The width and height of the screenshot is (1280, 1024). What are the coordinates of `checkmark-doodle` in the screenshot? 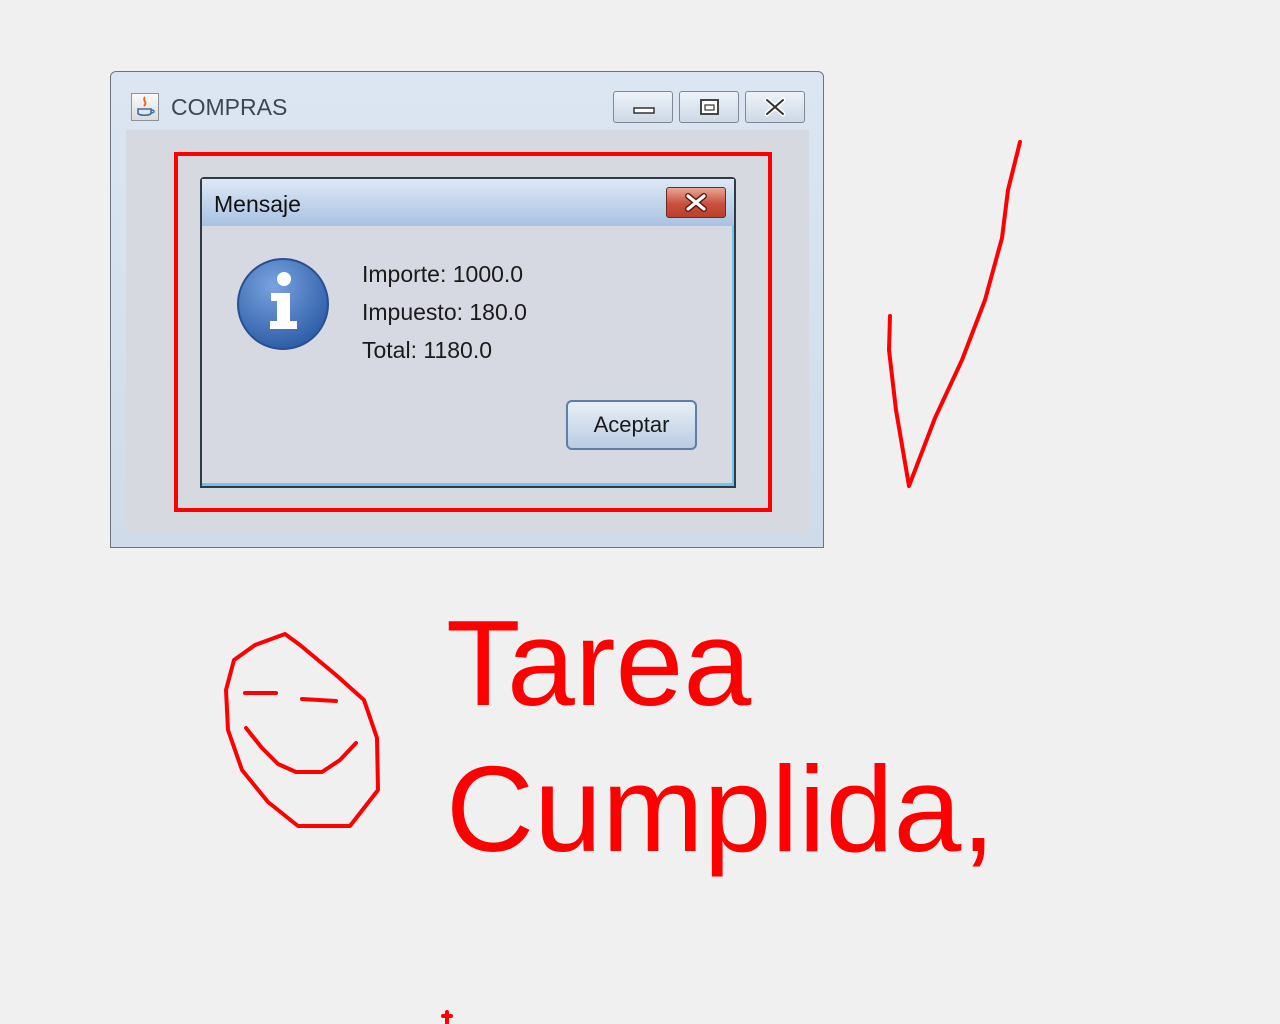 It's located at (954, 314).